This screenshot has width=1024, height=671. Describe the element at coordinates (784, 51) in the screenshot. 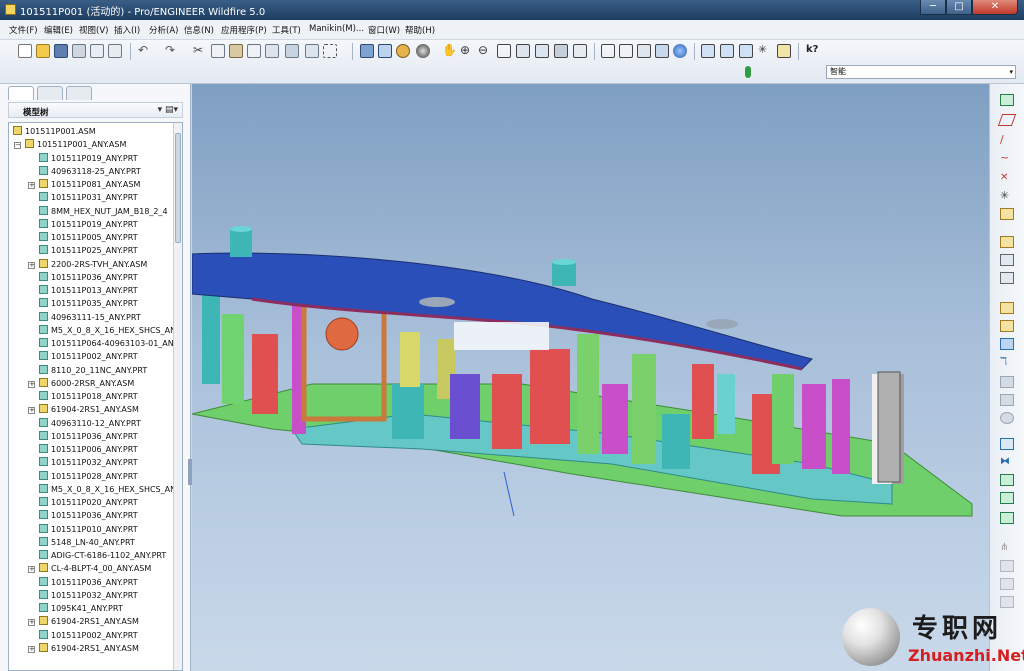

I see `annotations-icon` at that location.